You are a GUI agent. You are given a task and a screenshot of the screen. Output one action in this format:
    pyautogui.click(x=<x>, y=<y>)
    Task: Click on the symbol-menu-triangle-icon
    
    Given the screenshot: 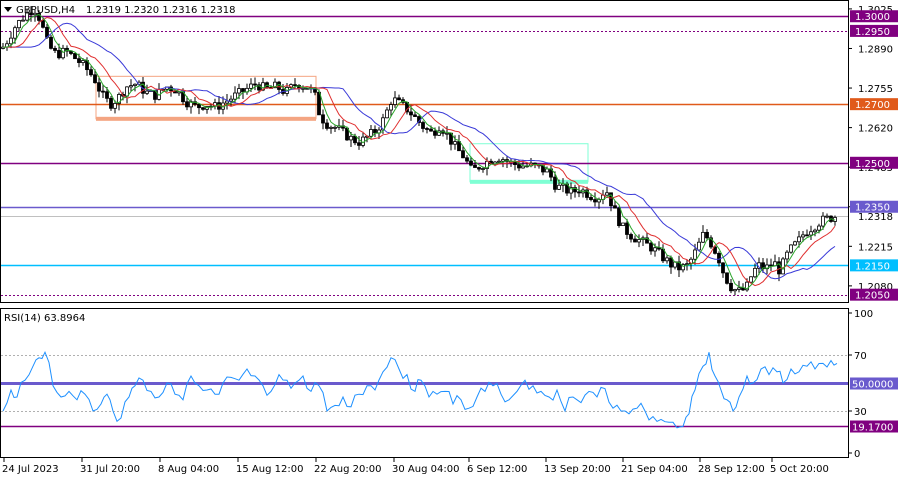 What is the action you would take?
    pyautogui.click(x=8, y=9)
    